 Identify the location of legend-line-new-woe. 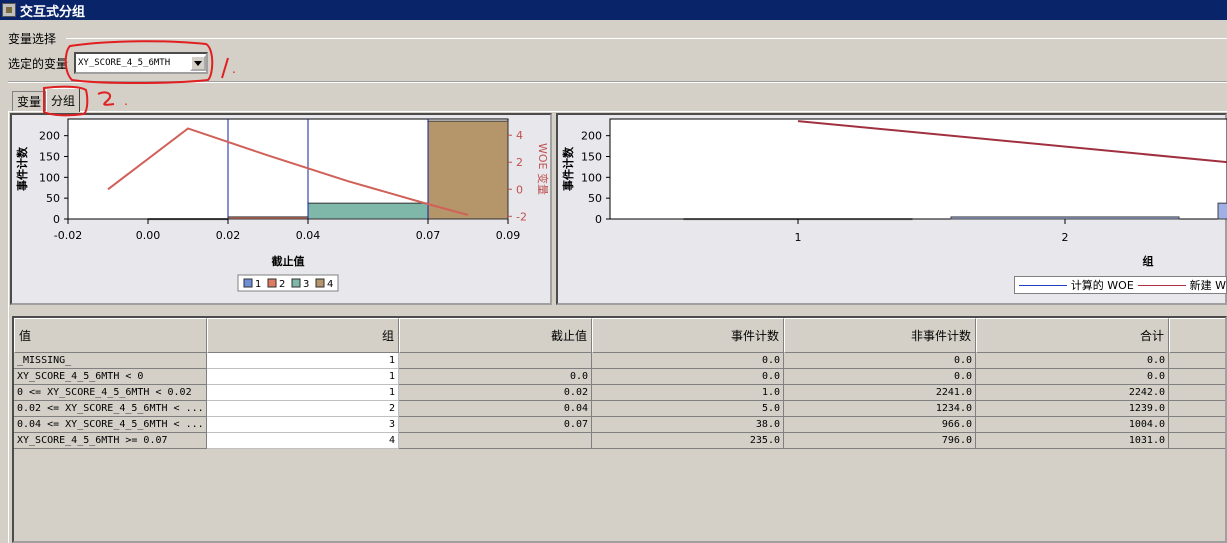
(1161, 285).